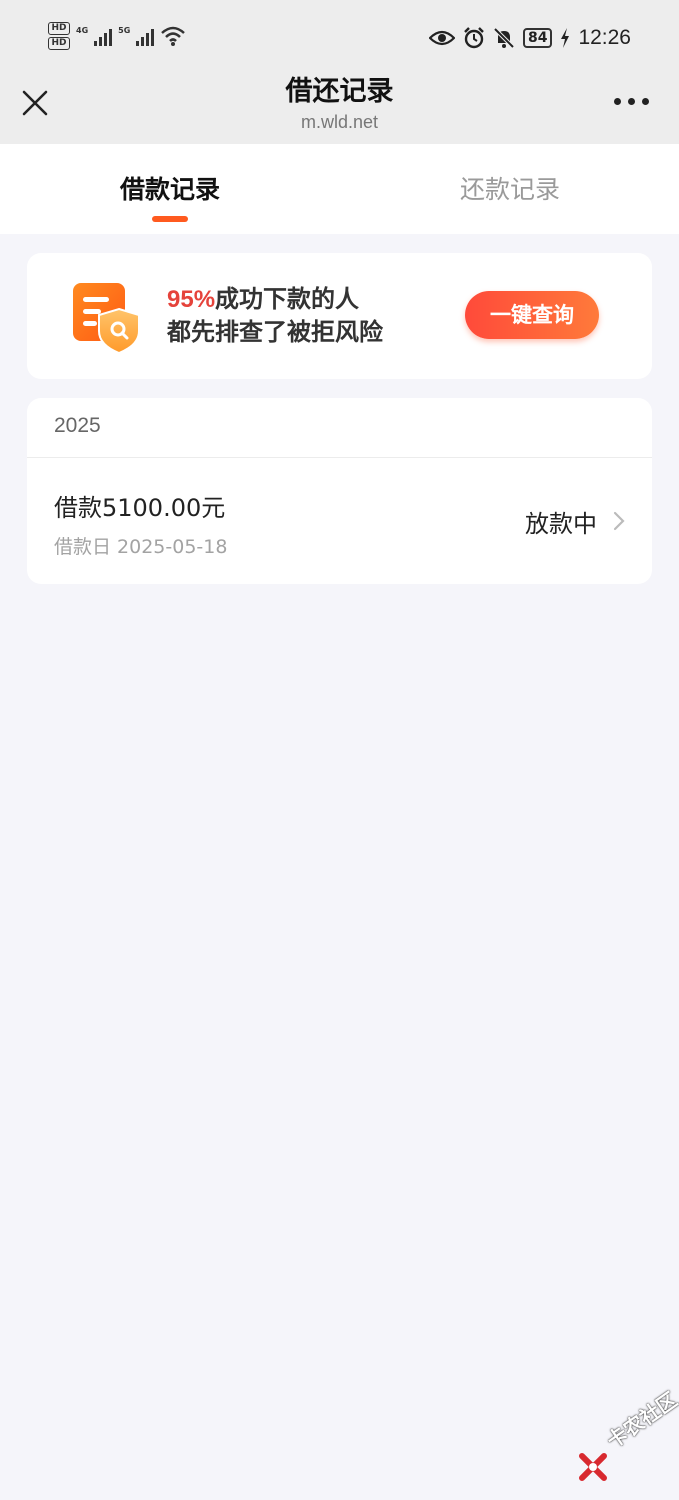  What do you see at coordinates (631, 101) in the screenshot?
I see `more-icon` at bounding box center [631, 101].